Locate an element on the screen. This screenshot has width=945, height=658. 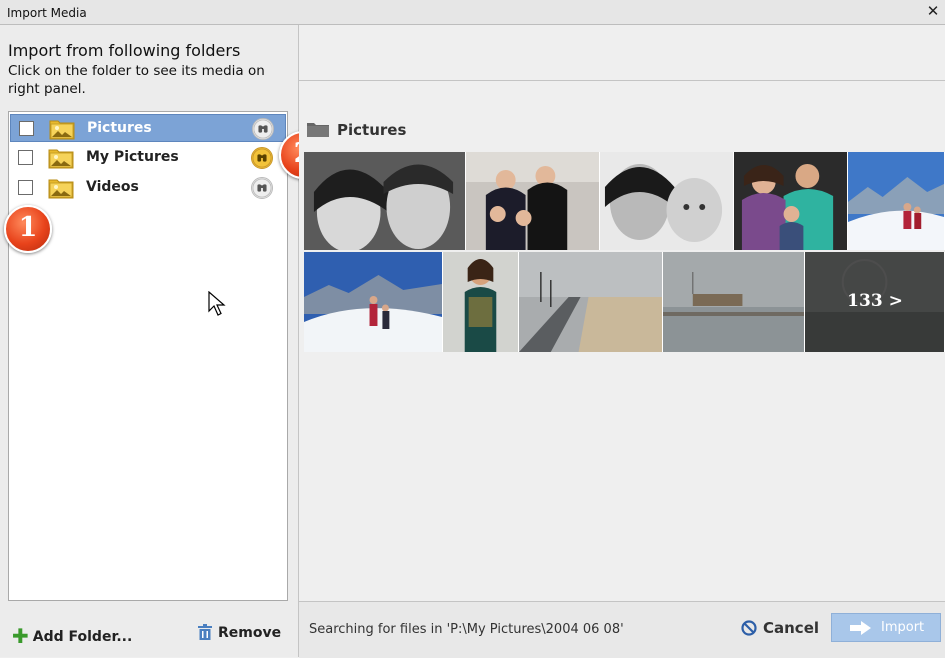
title-bar: Import Media ✕ is located at coordinates (472, 12).